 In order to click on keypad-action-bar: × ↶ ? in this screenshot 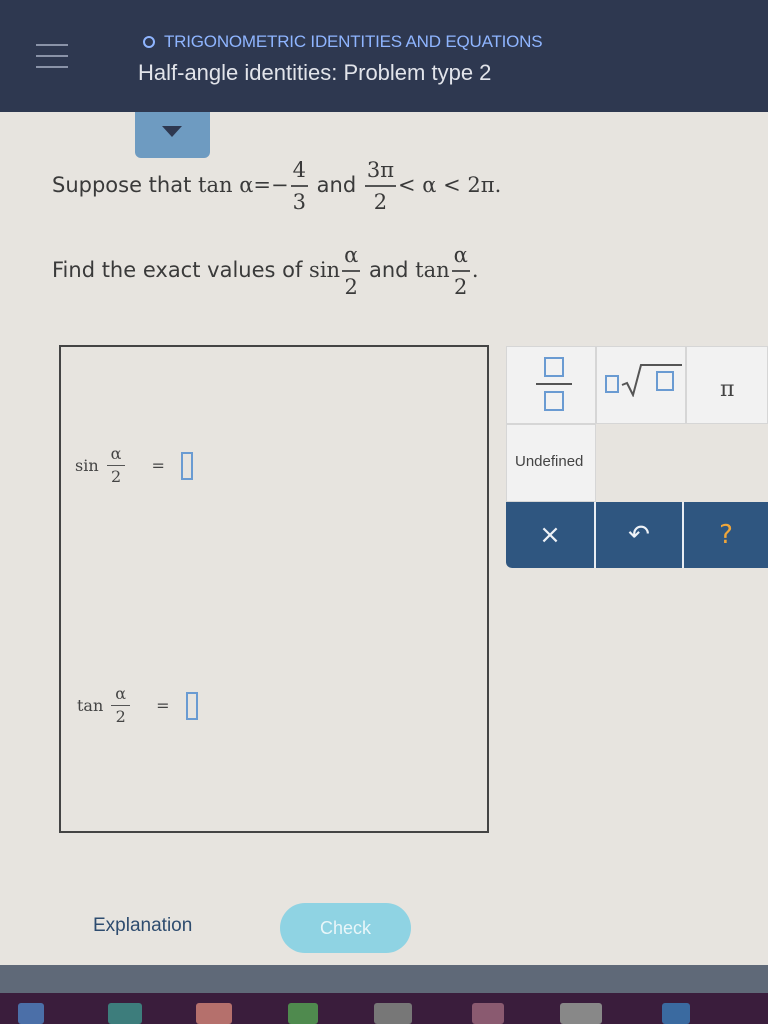, I will do `click(637, 535)`.